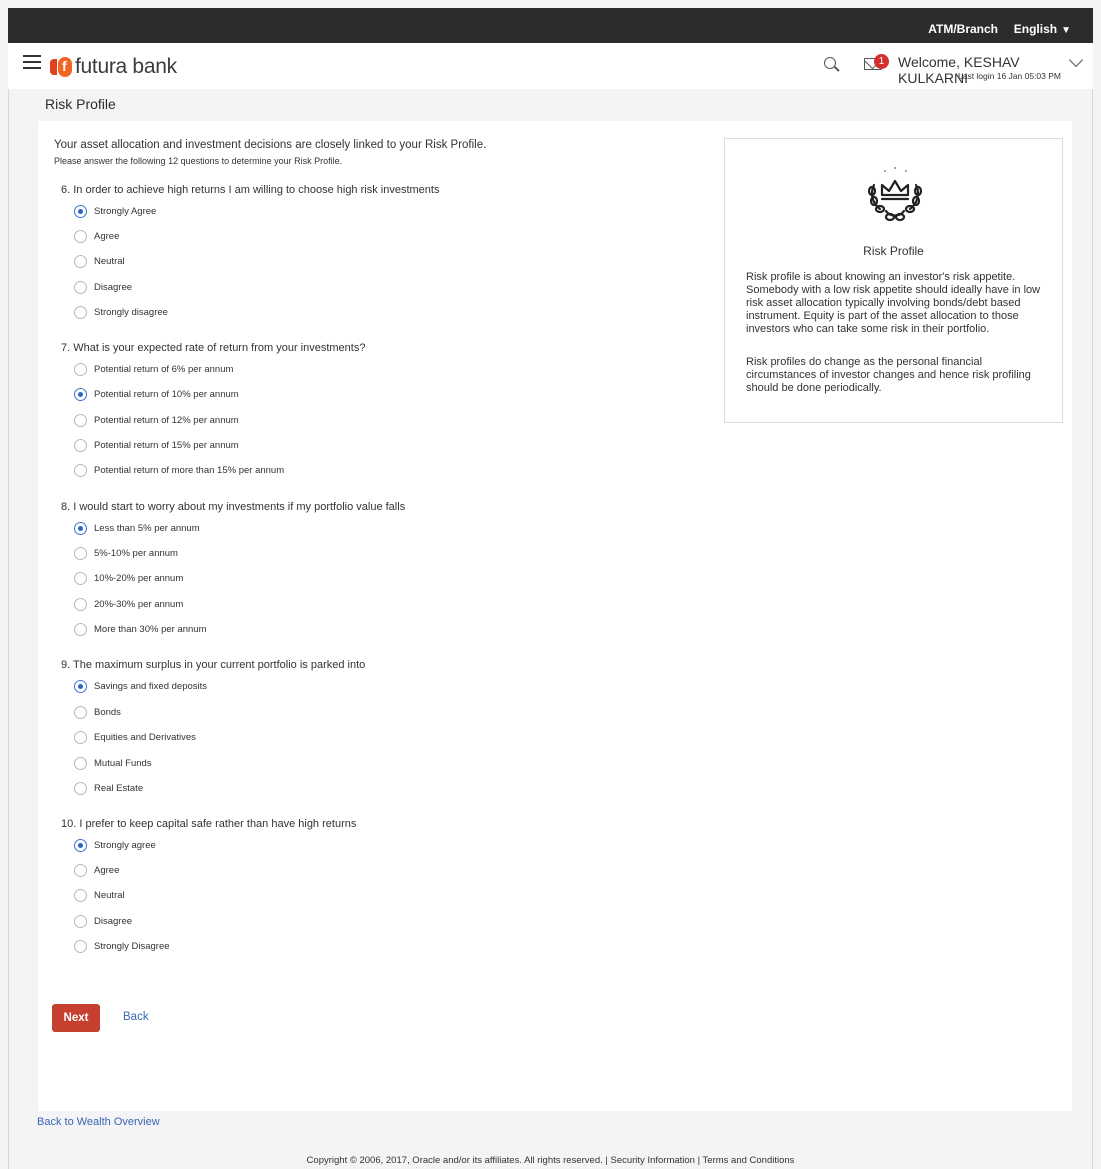  What do you see at coordinates (145, 737) in the screenshot?
I see `option-label: Equities and Derivatives` at bounding box center [145, 737].